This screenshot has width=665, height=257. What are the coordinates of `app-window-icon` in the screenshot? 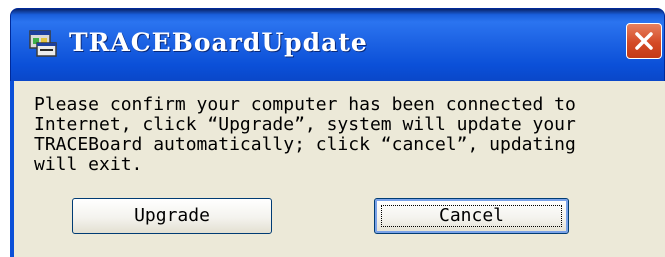 It's located at (43, 43).